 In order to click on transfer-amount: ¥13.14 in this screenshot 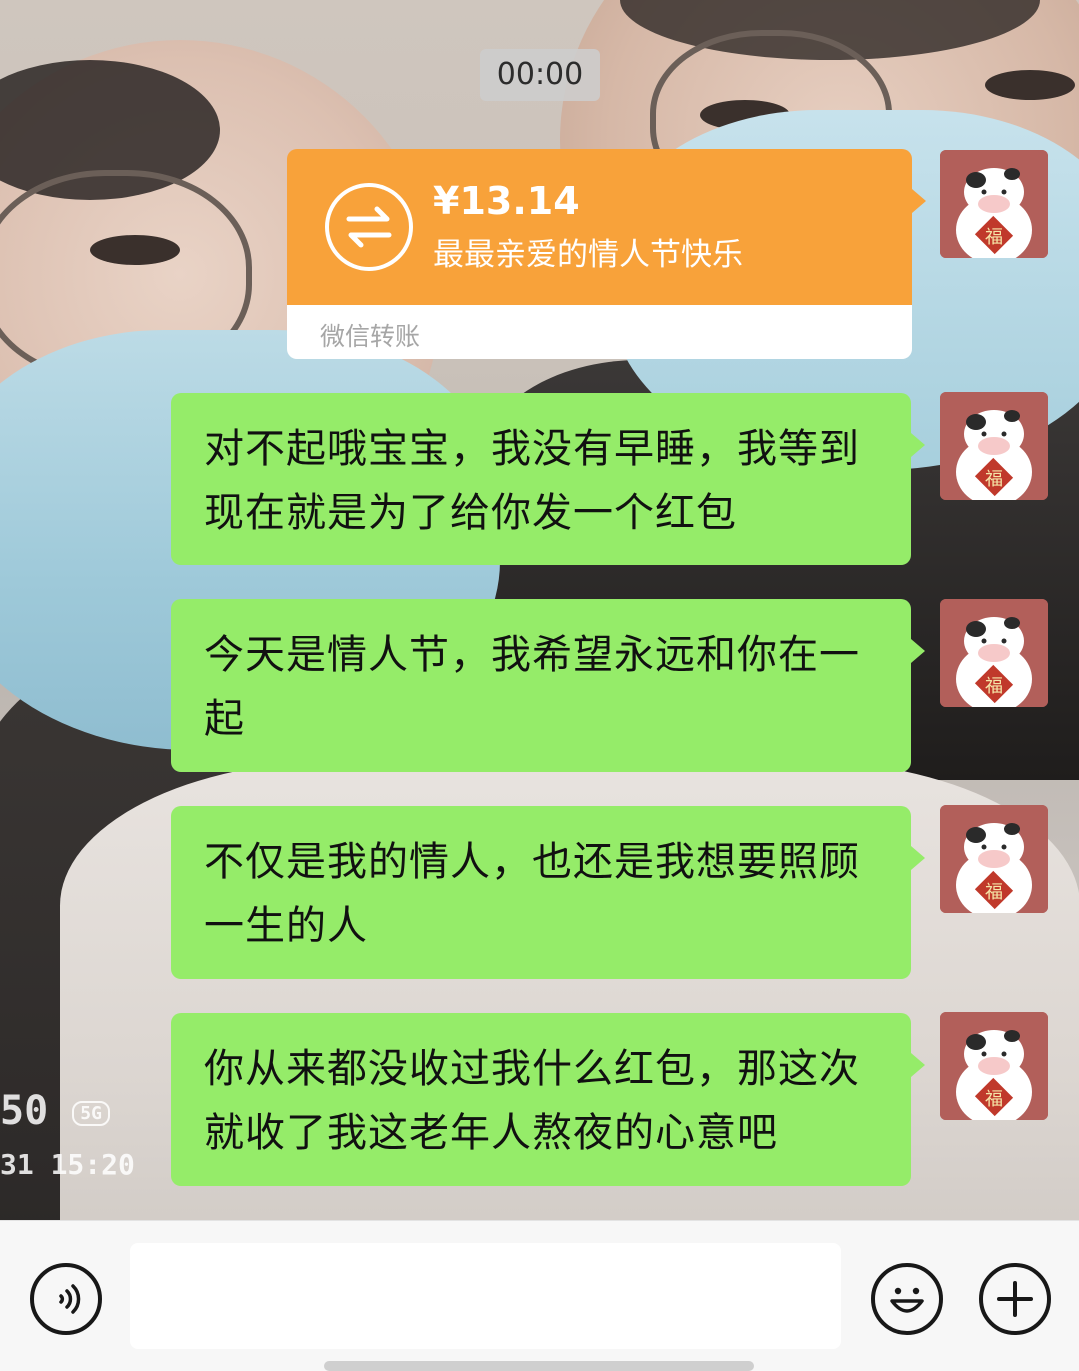, I will do `click(506, 201)`.